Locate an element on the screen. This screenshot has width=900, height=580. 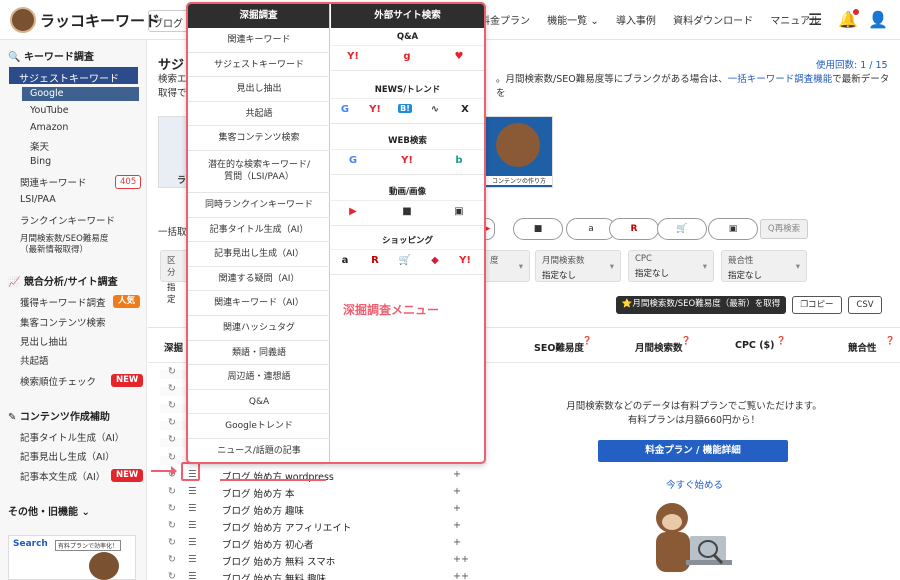
col-cpc: CPC ($) is located at coordinates (755, 345).